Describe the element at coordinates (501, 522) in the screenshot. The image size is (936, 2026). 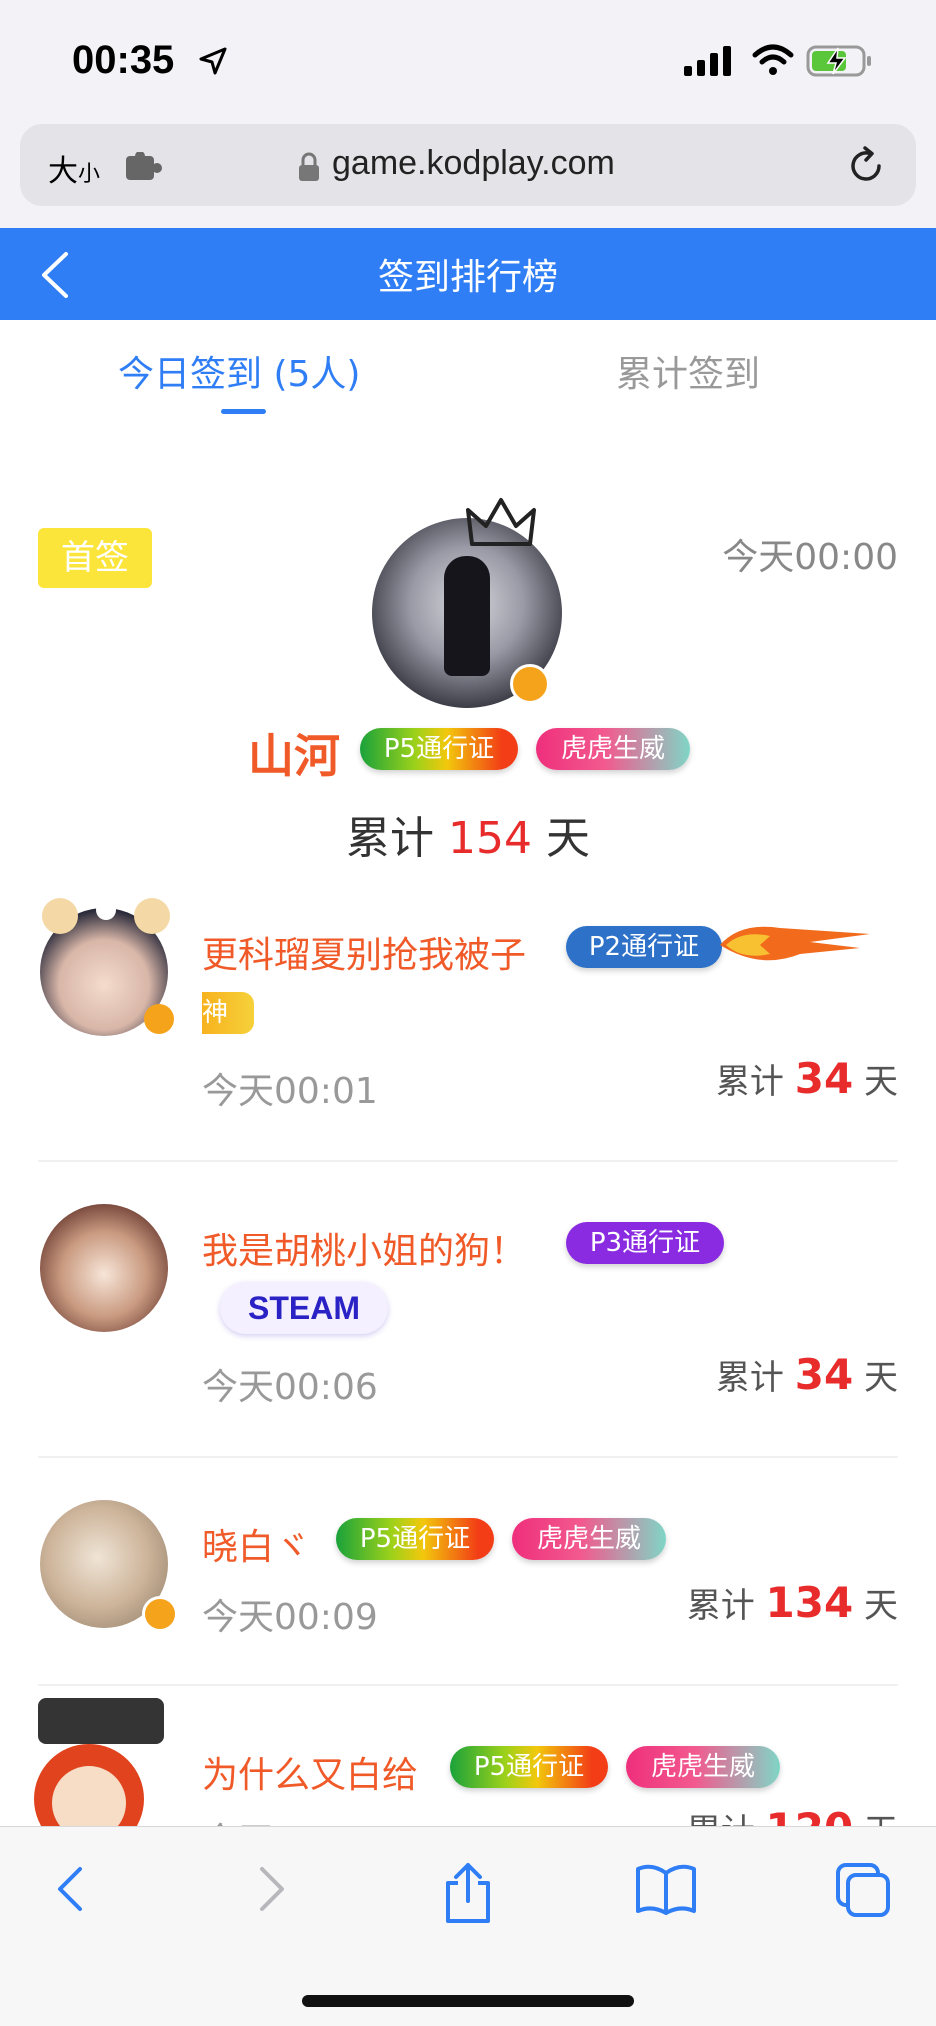
I see `crown-icon` at that location.